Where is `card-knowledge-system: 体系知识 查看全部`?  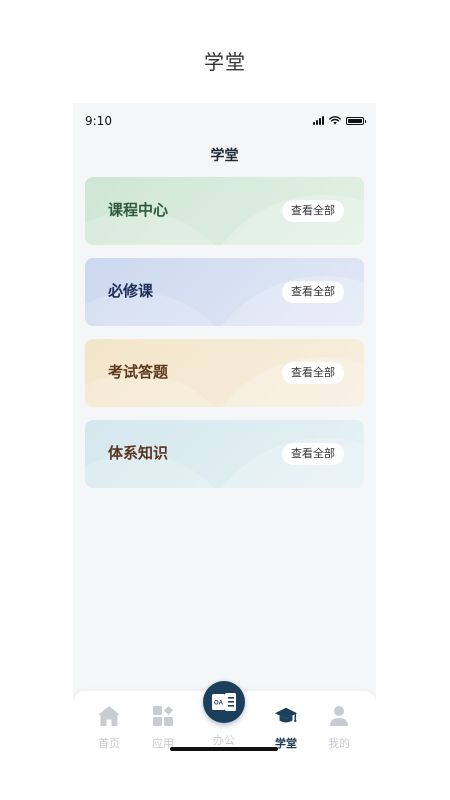 card-knowledge-system: 体系知识 查看全部 is located at coordinates (224, 454).